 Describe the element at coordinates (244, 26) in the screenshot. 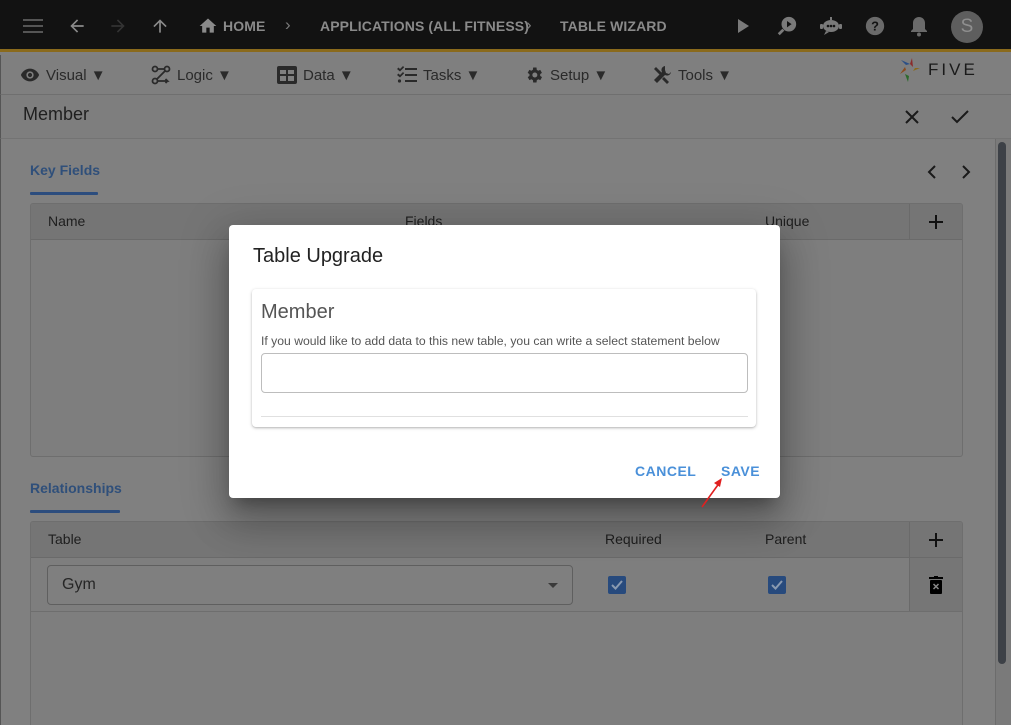

I see `breadcrumb-home: HOME` at that location.